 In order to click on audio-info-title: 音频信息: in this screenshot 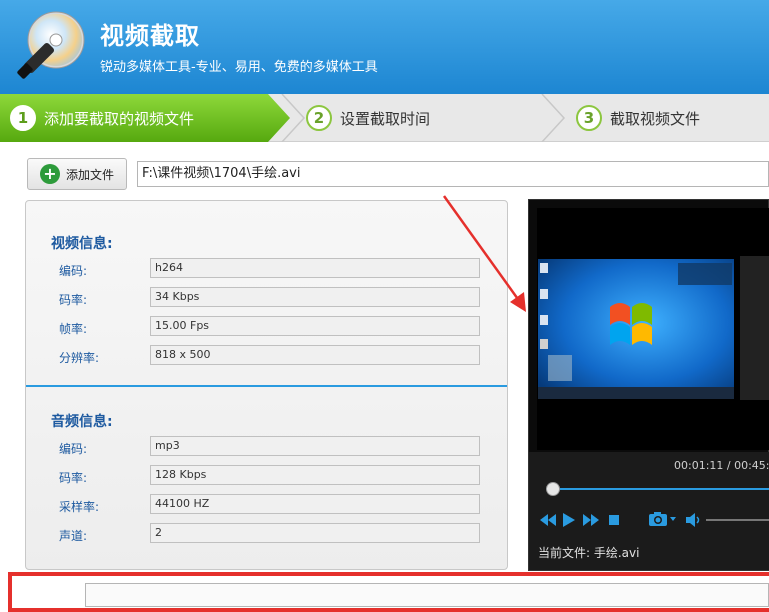, I will do `click(82, 422)`.